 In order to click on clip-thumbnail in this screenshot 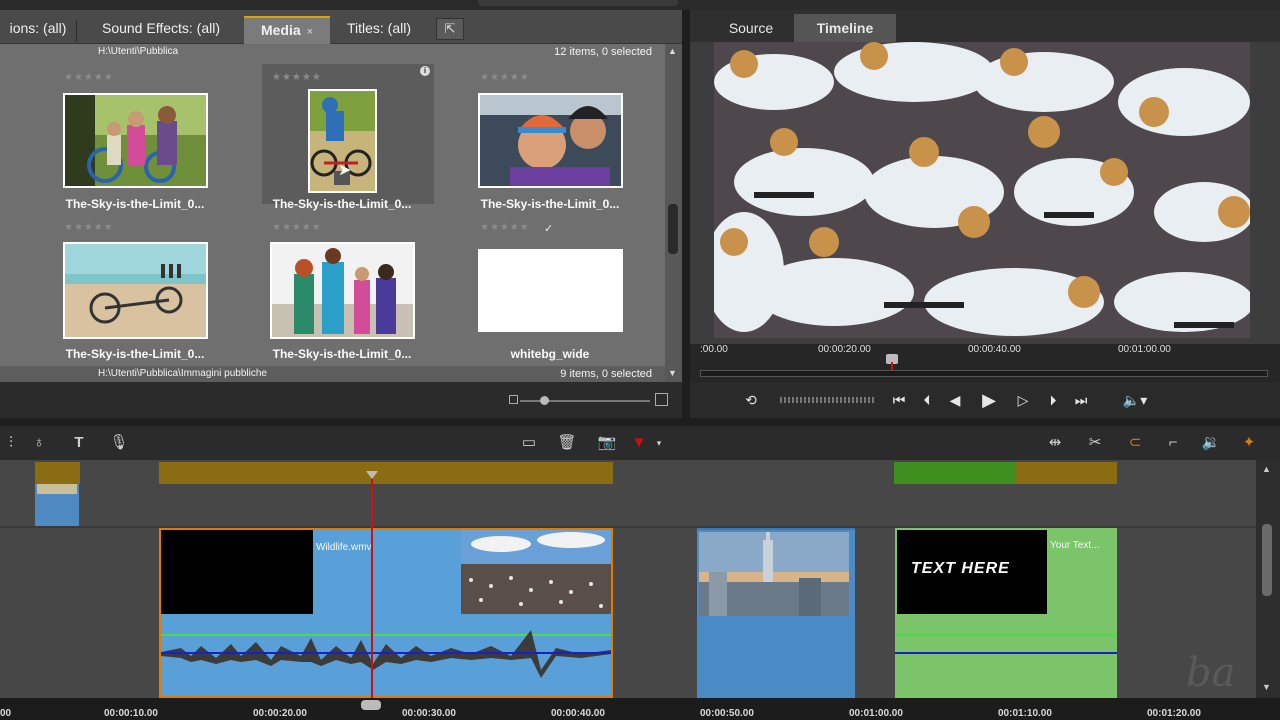, I will do `click(57, 489)`.